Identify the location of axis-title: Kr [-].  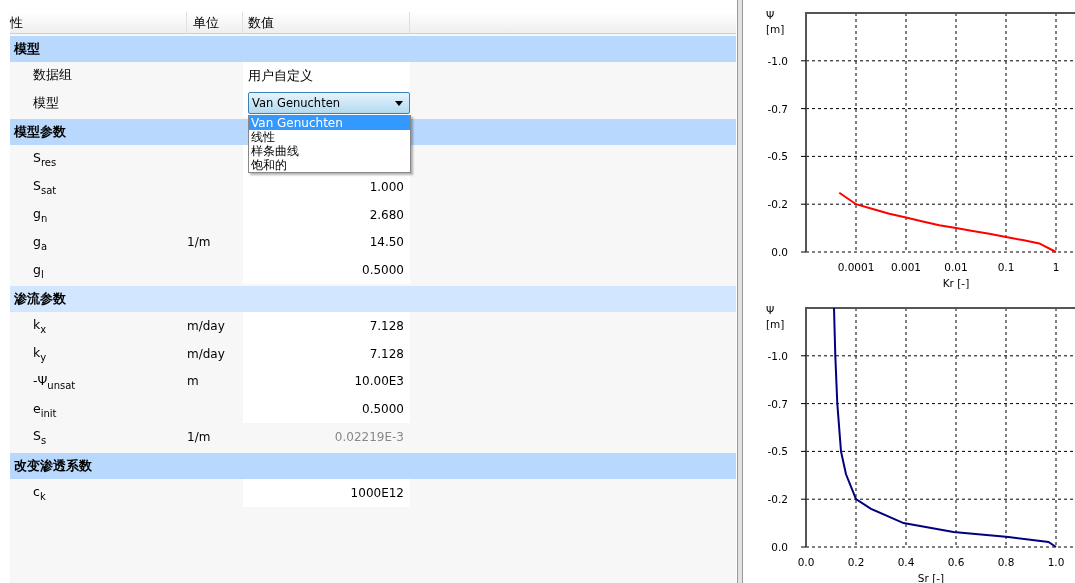
(956, 283).